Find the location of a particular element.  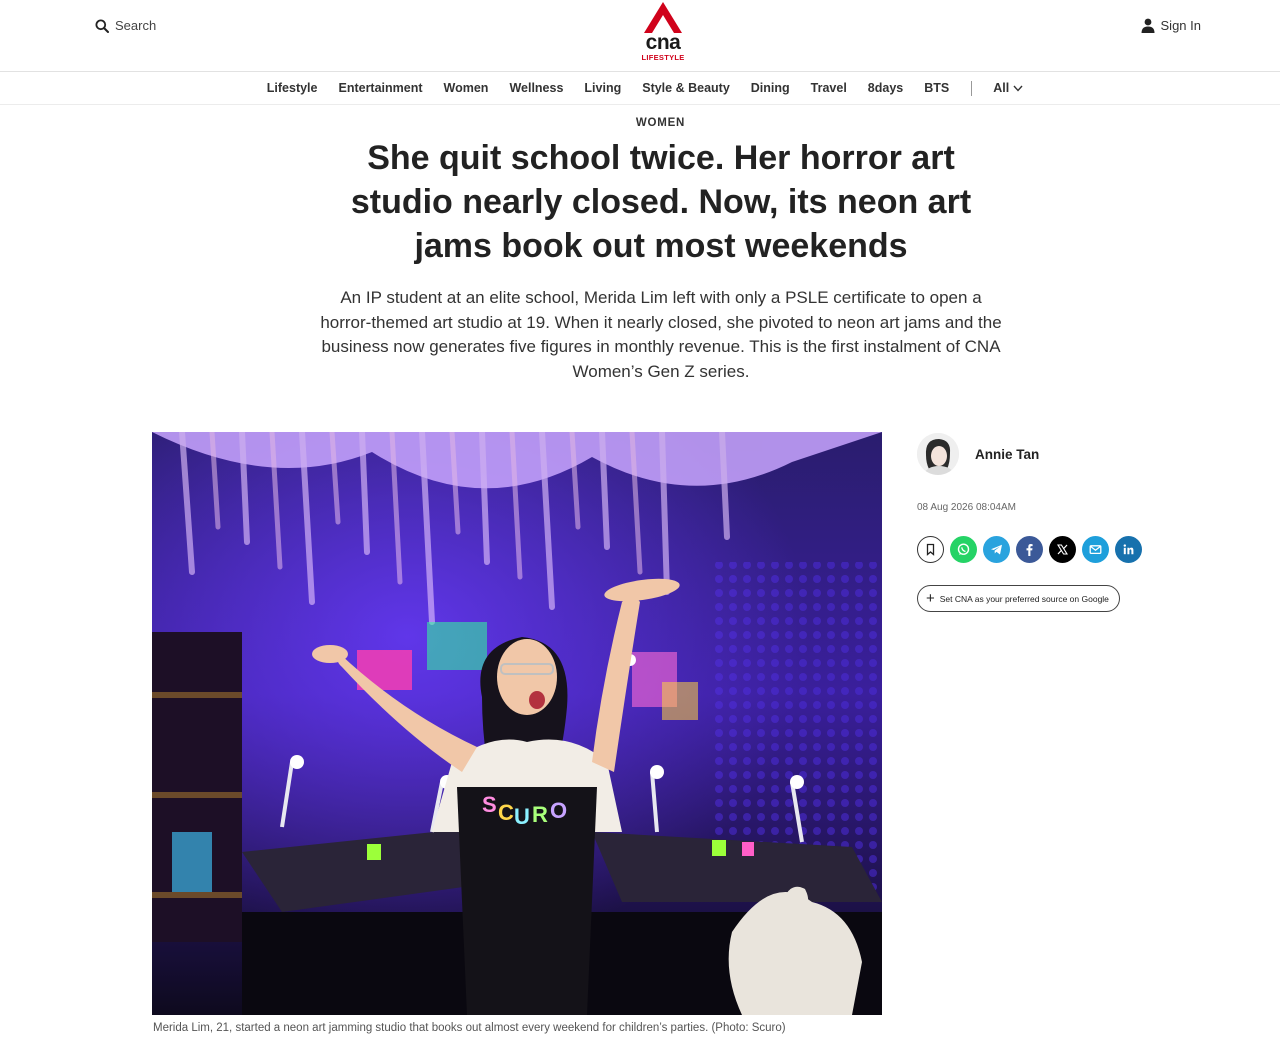

share-x-button is located at coordinates (1062, 549).